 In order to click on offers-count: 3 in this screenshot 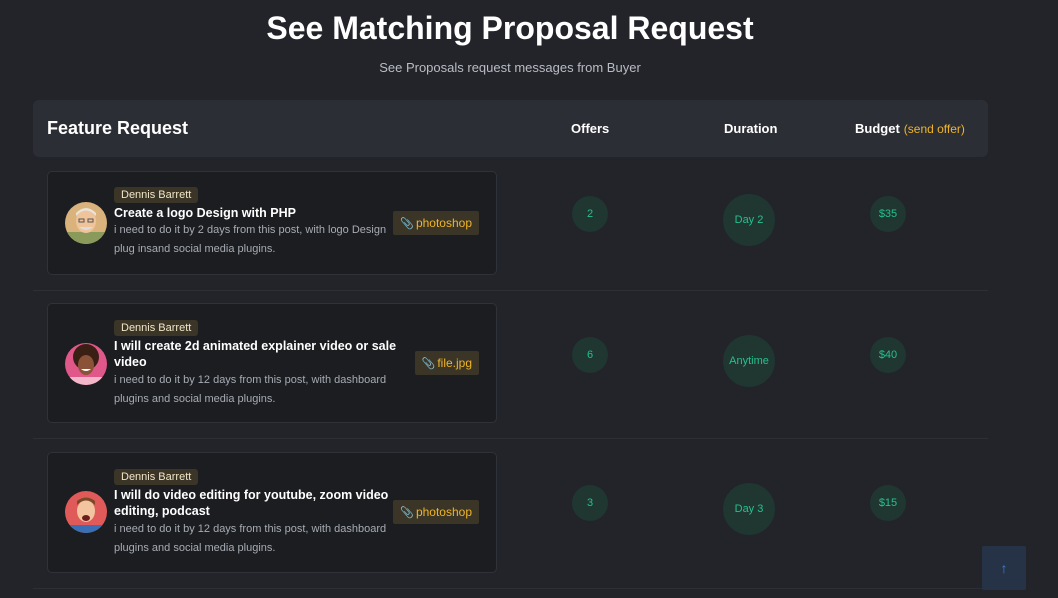, I will do `click(590, 503)`.